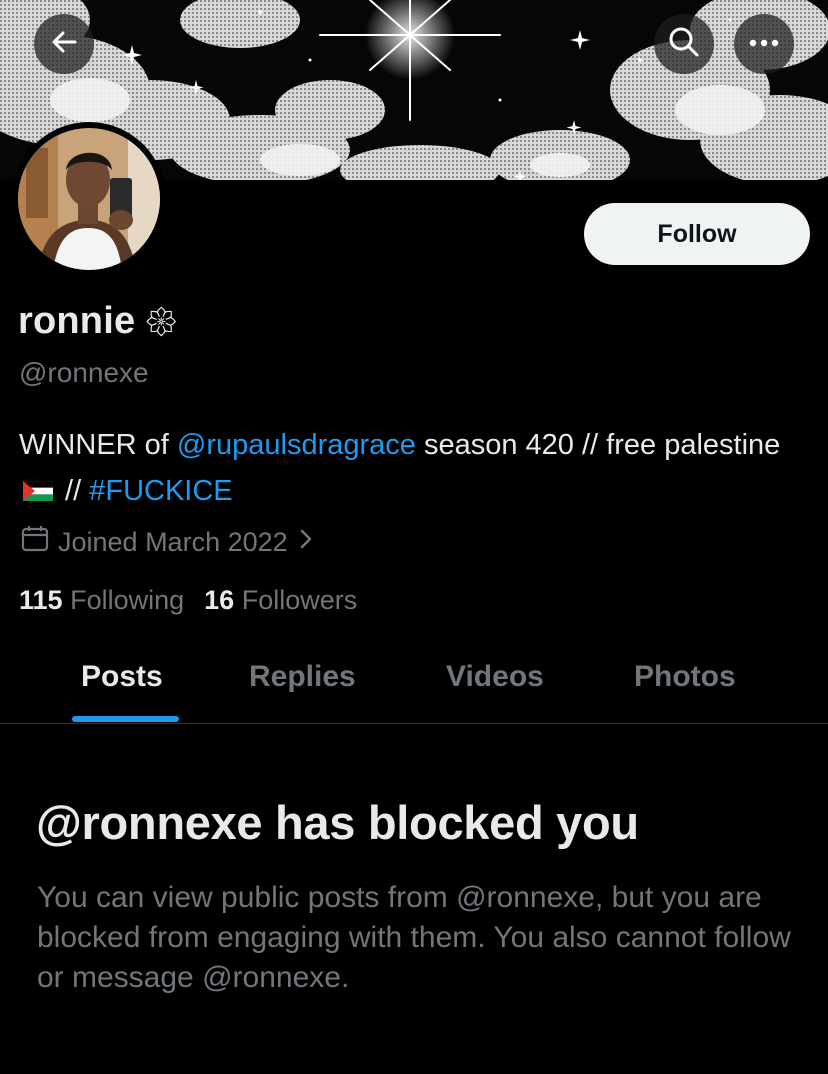 Image resolution: width=828 pixels, height=1074 pixels. I want to click on following-count: 115, so click(41, 600).